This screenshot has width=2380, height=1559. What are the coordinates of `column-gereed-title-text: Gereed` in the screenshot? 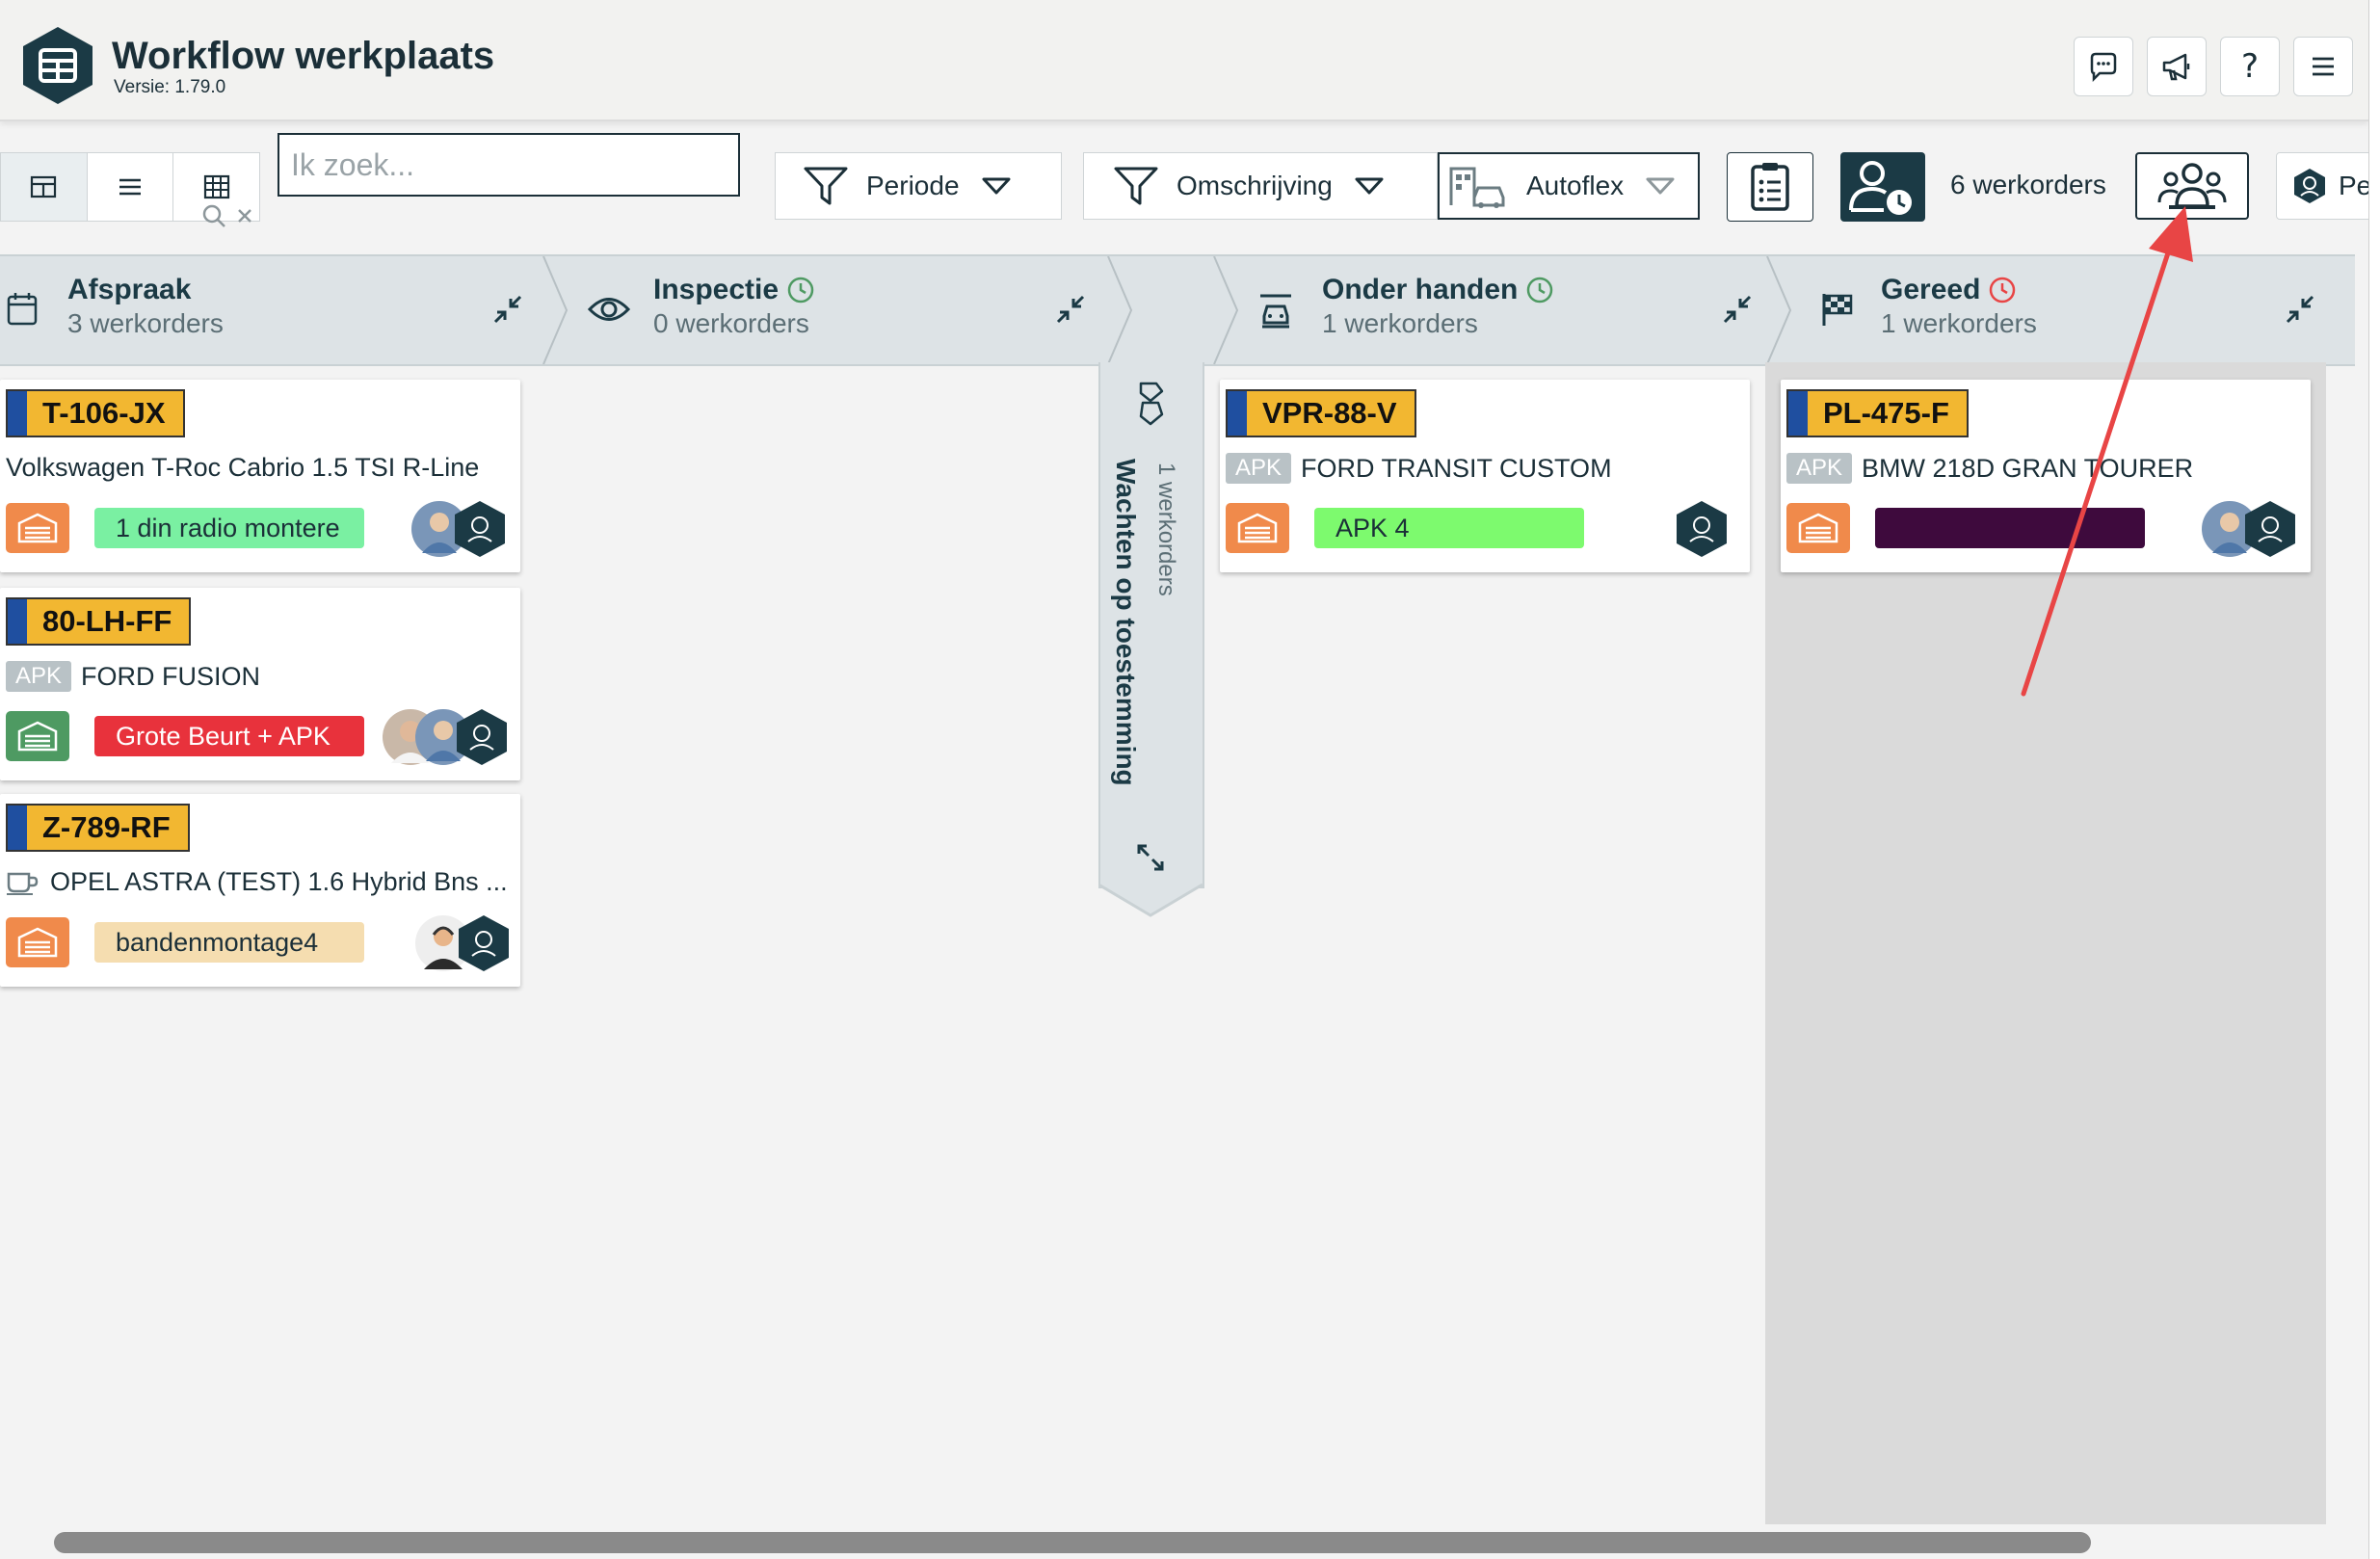 It's located at (1931, 290).